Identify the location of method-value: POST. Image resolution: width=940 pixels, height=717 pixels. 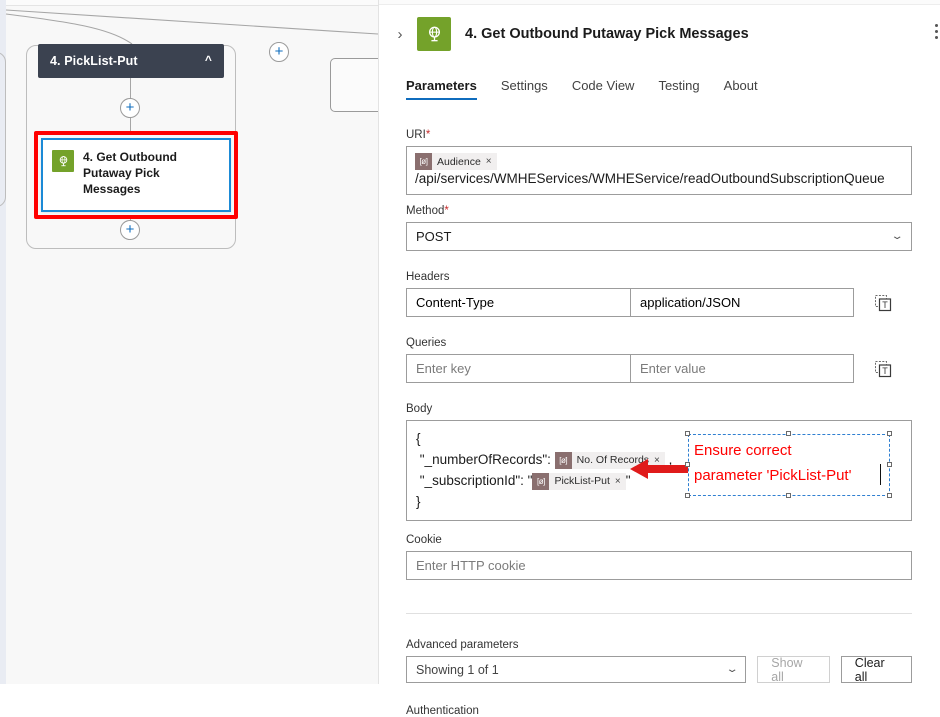
(434, 237).